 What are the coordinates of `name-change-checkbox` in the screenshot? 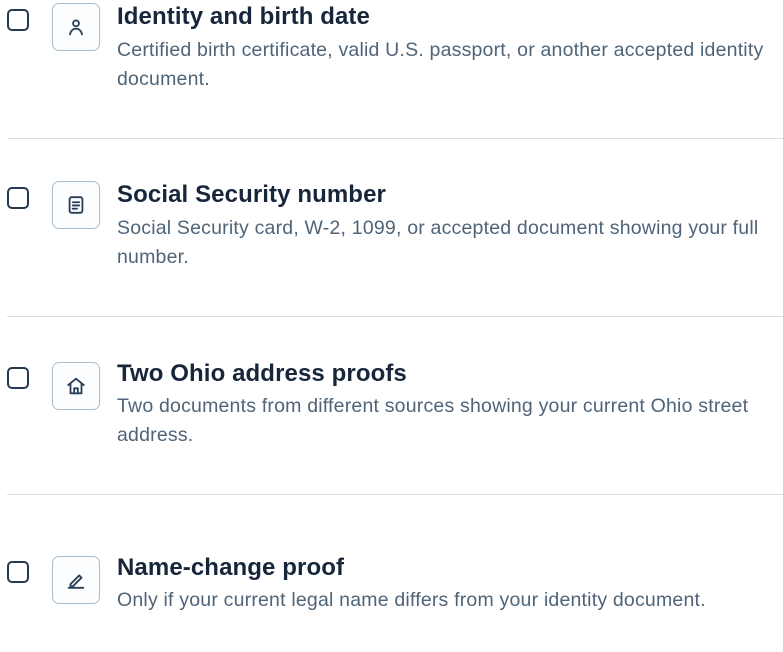 It's located at (18, 572).